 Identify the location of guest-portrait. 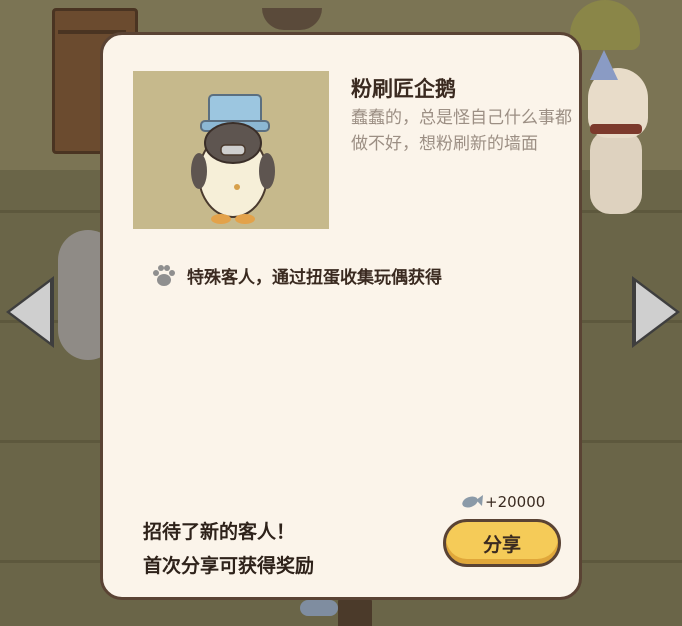
(231, 150).